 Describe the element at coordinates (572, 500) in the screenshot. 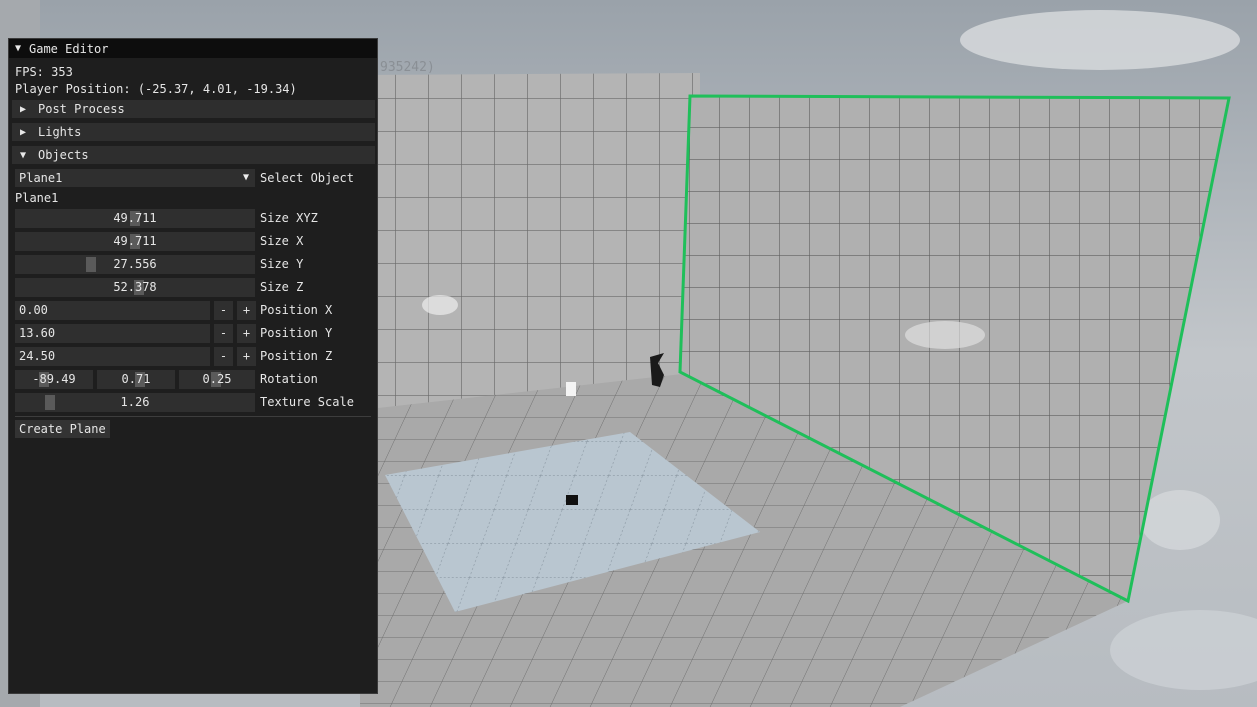

I see `cube-object` at that location.